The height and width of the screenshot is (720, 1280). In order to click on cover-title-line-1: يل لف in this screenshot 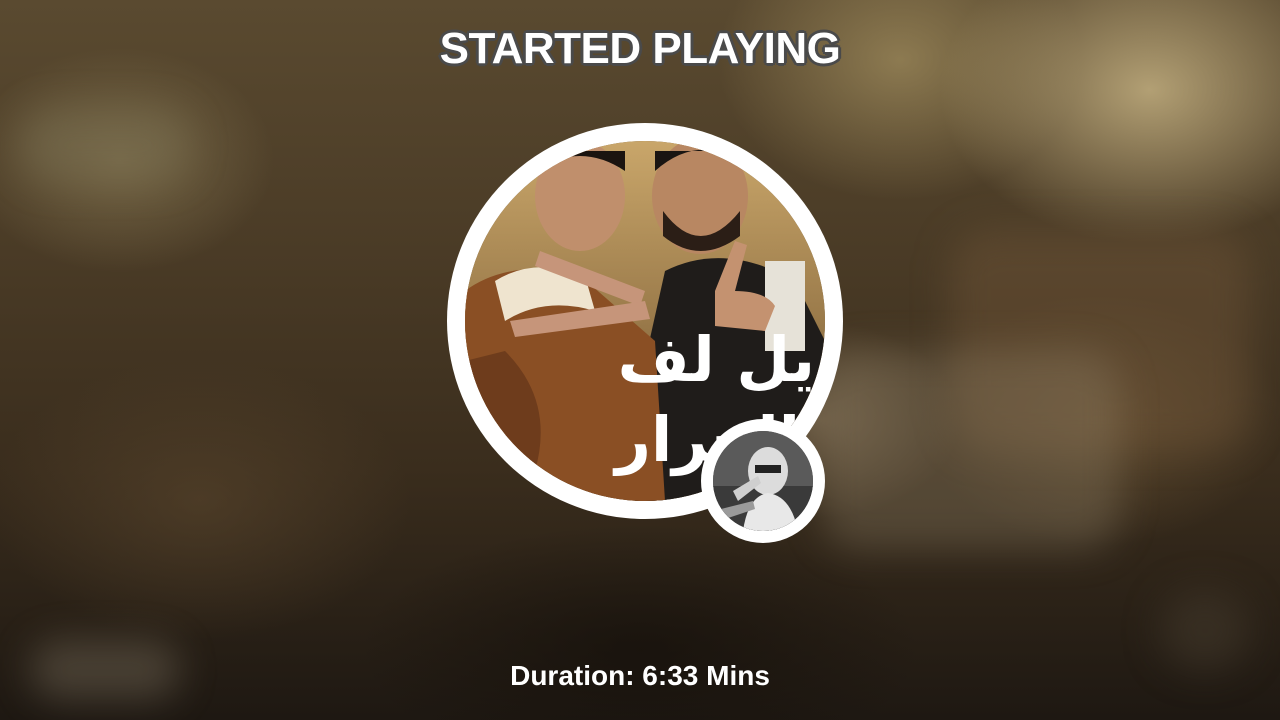, I will do `click(716, 359)`.